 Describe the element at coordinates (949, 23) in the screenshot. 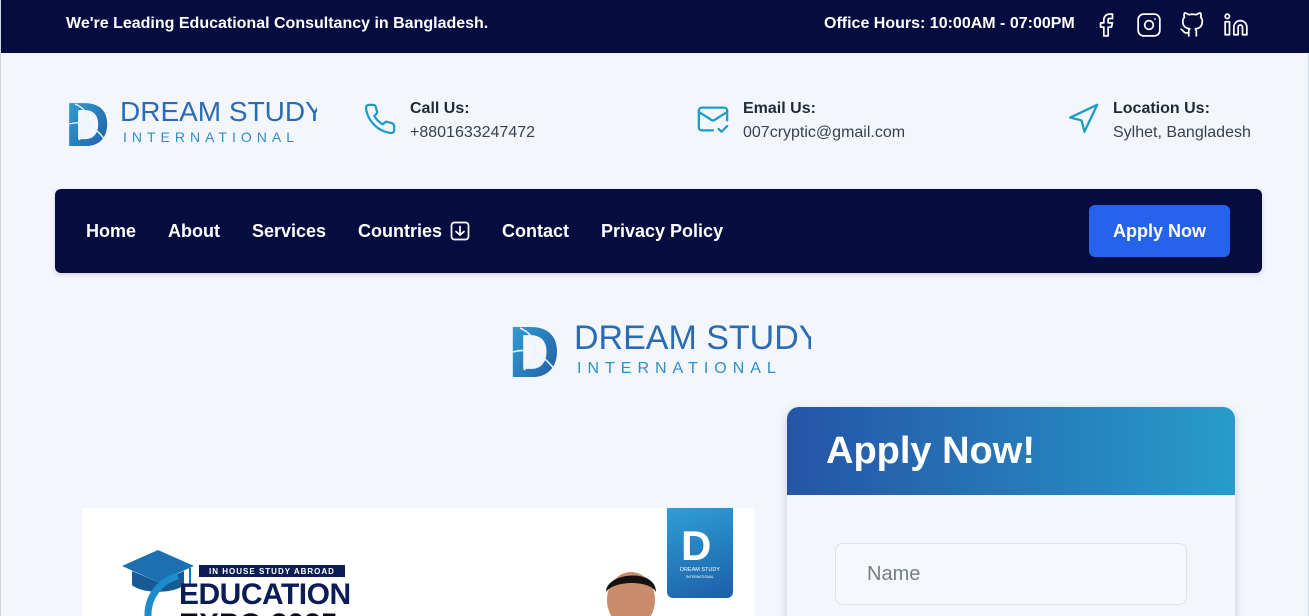

I see `office-hours: Office Hours: 10:00AM - 07:00PM` at that location.